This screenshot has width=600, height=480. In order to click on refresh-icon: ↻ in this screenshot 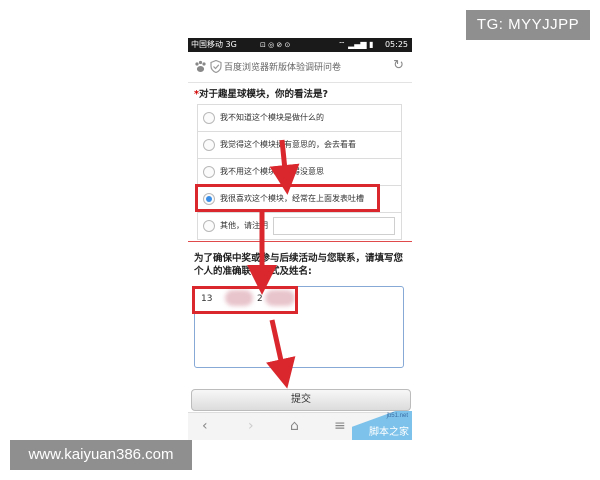, I will do `click(398, 65)`.